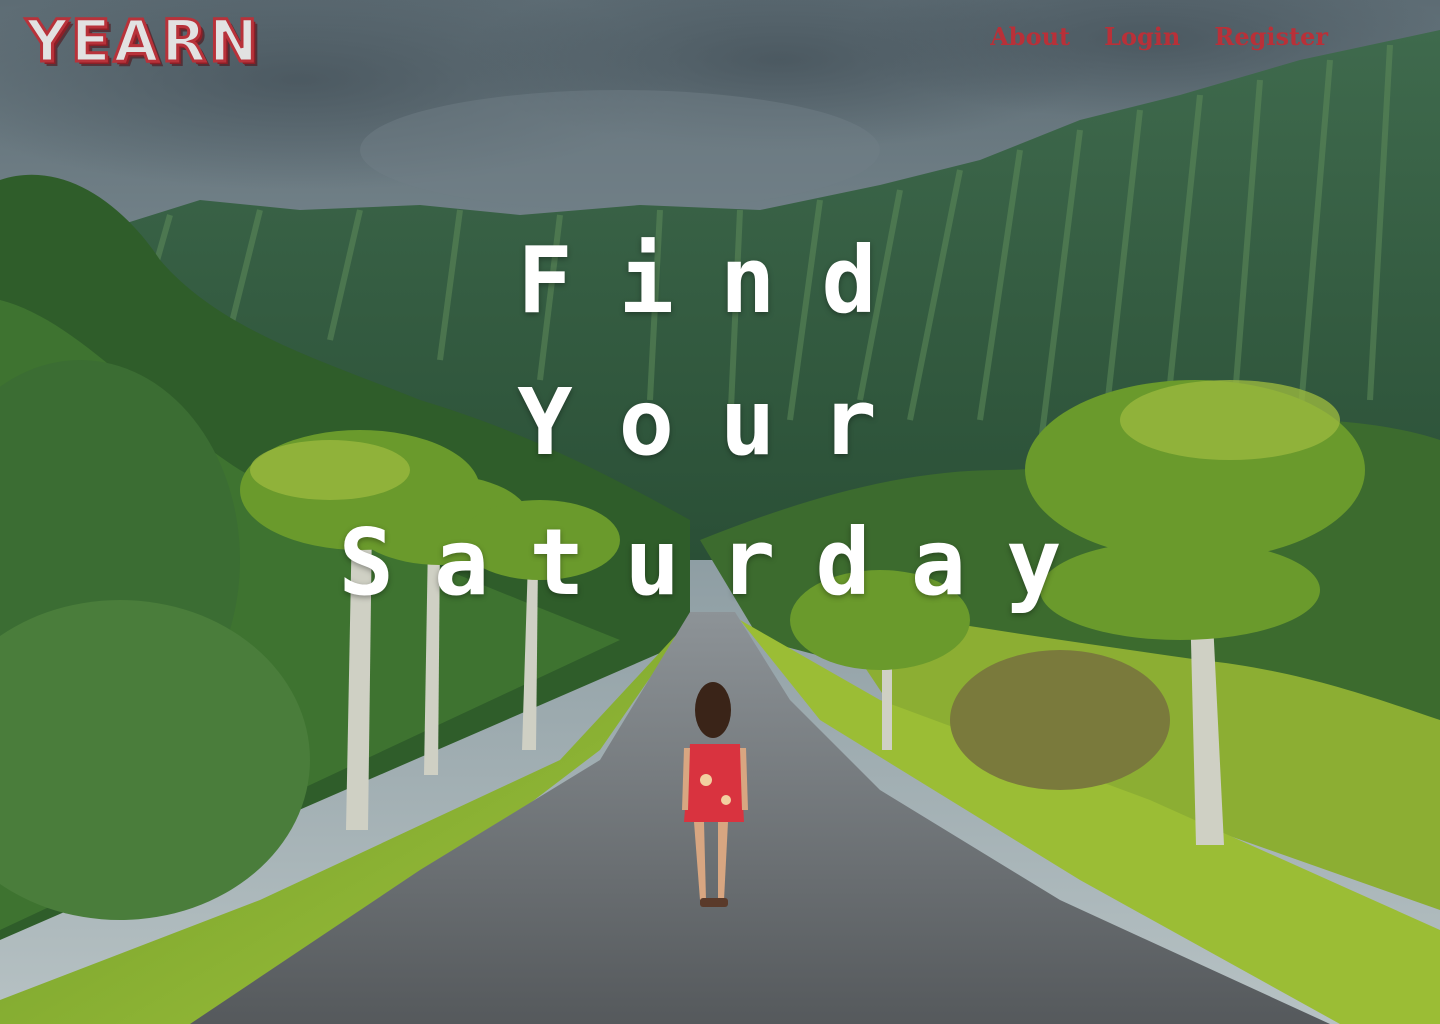 This screenshot has height=1024, width=1440. What do you see at coordinates (720, 562) in the screenshot?
I see `hero-headline-line-3: Saturday` at bounding box center [720, 562].